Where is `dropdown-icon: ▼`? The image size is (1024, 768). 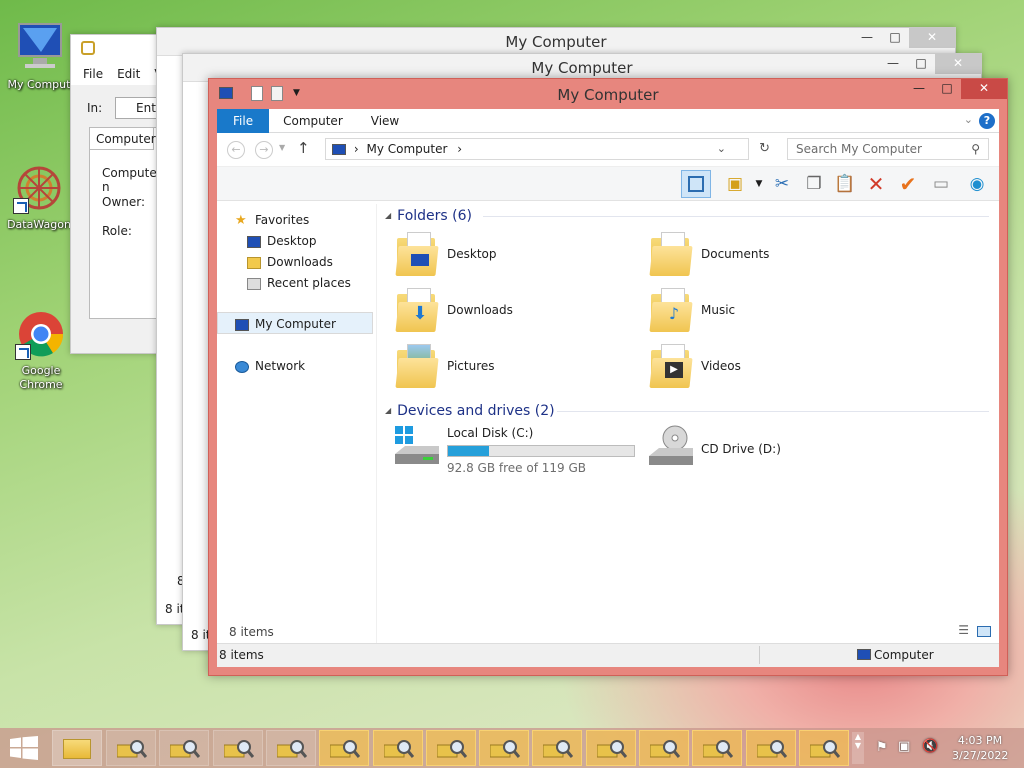 dropdown-icon: ▼ is located at coordinates (759, 184).